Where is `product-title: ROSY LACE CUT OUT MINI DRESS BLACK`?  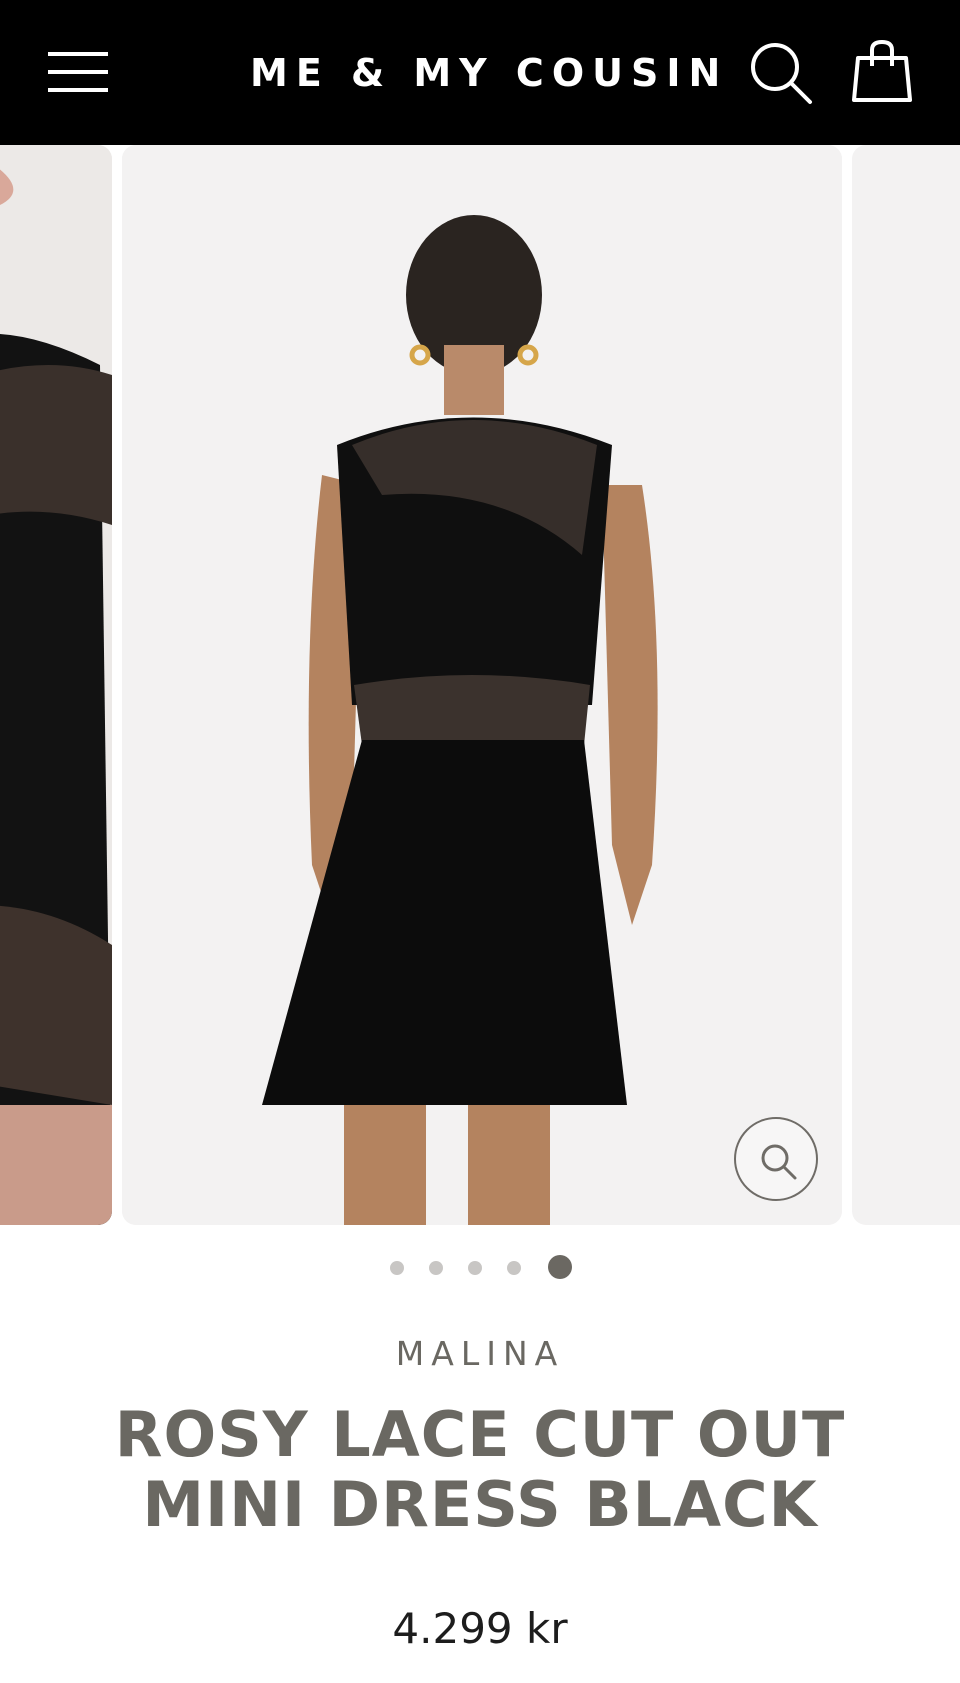 product-title: ROSY LACE CUT OUT MINI DRESS BLACK is located at coordinates (480, 1470).